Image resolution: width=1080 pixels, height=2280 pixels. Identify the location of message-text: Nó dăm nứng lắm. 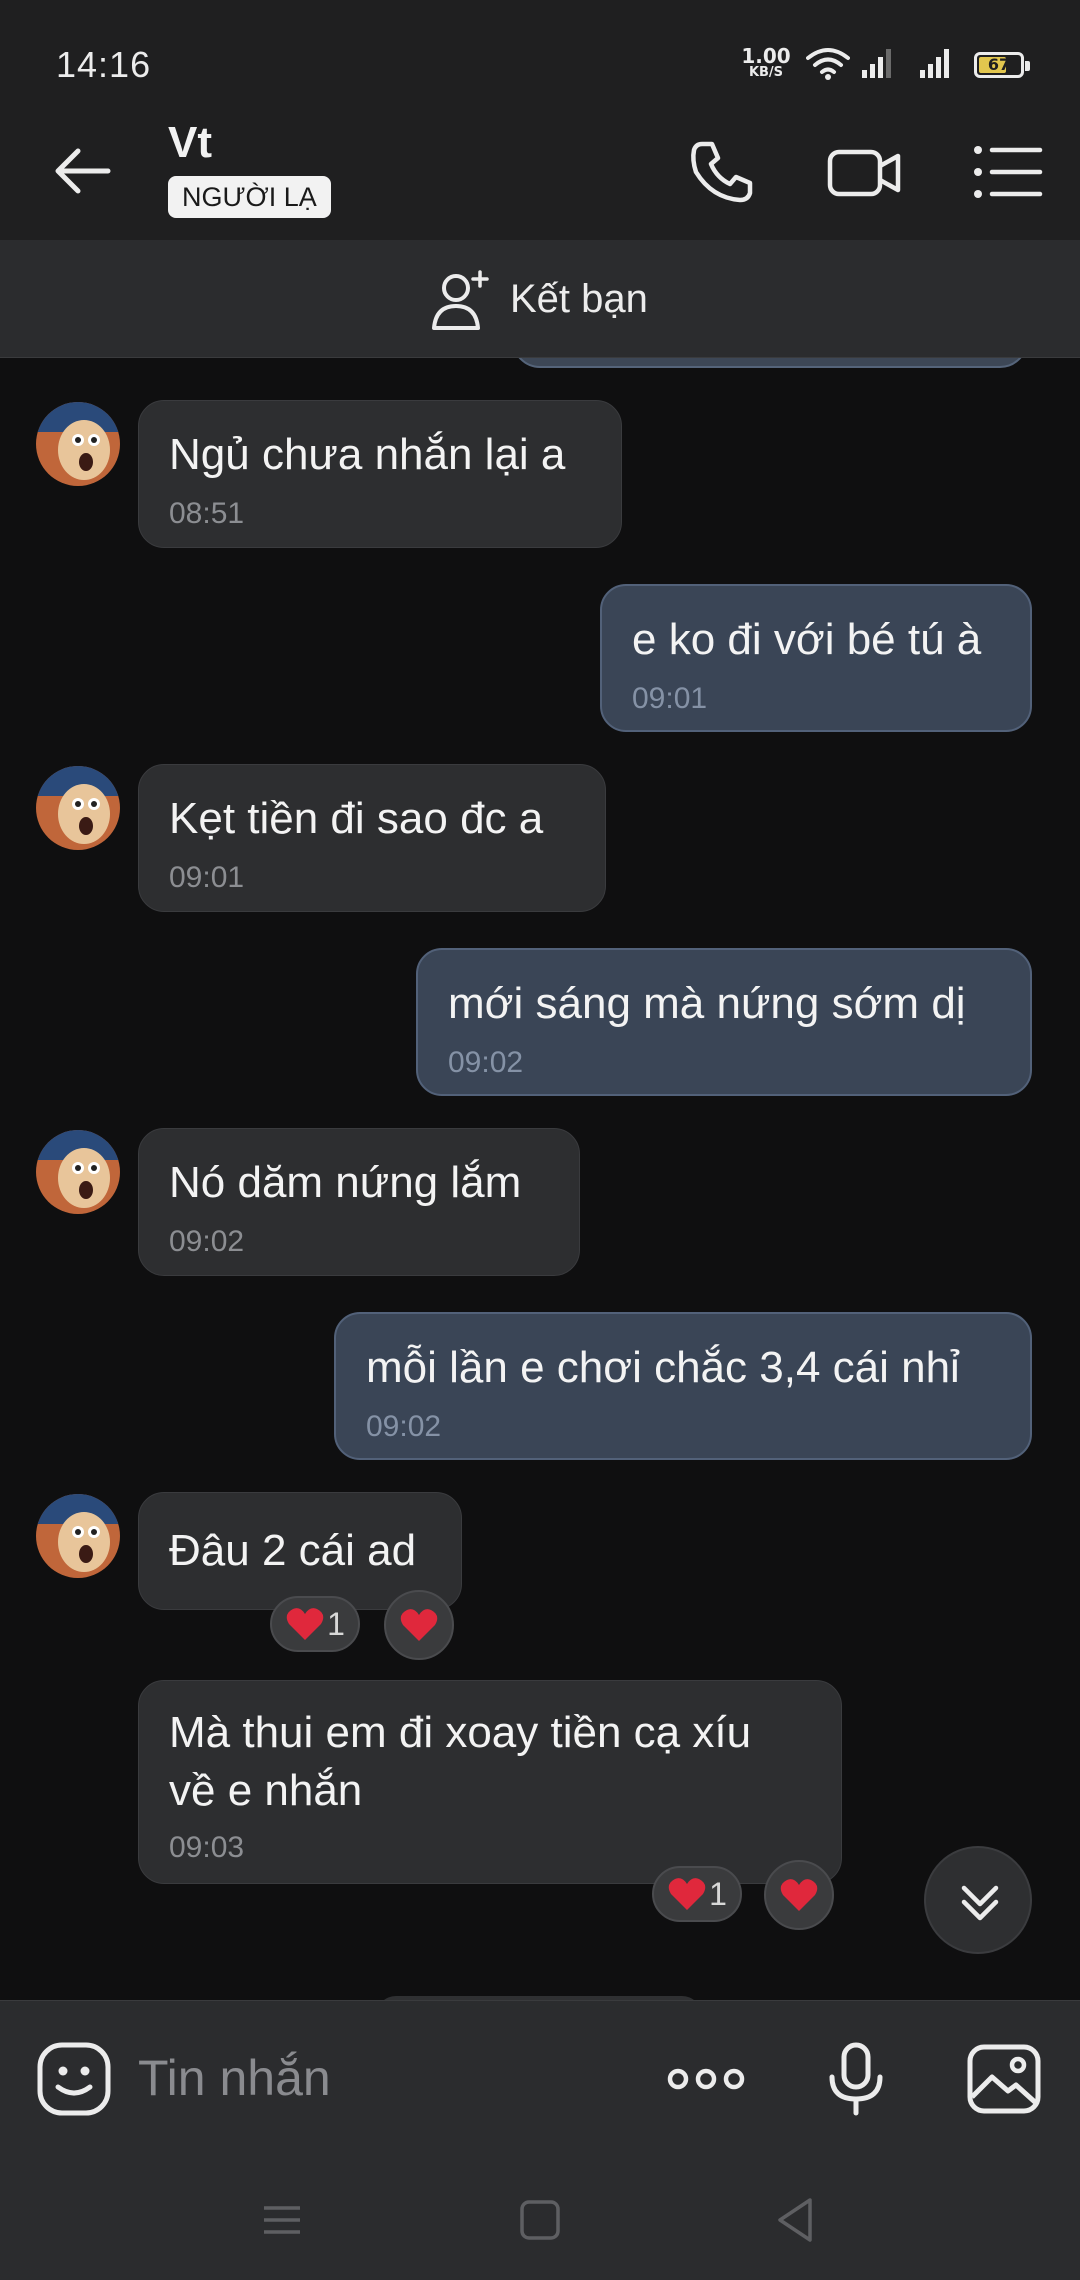
(345, 1182).